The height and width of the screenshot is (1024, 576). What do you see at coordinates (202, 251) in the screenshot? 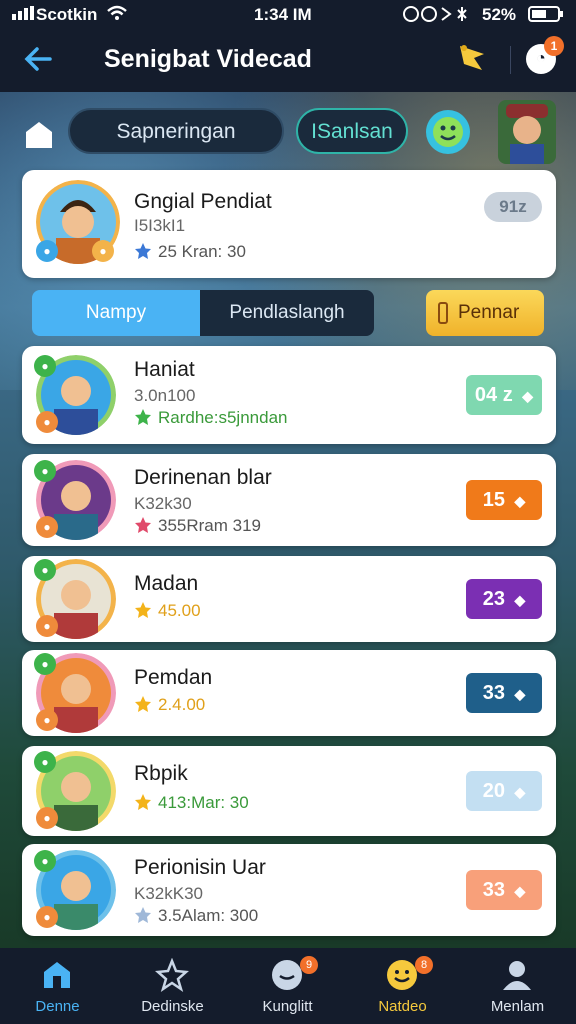
I see `profile-meta: 25 Kran: 30` at bounding box center [202, 251].